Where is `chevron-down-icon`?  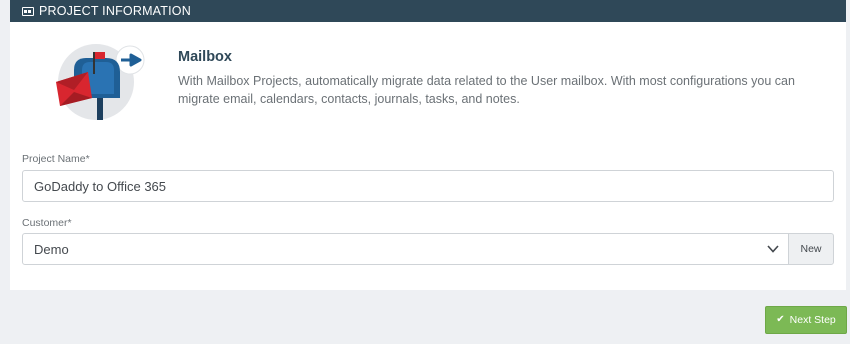
chevron-down-icon is located at coordinates (773, 249).